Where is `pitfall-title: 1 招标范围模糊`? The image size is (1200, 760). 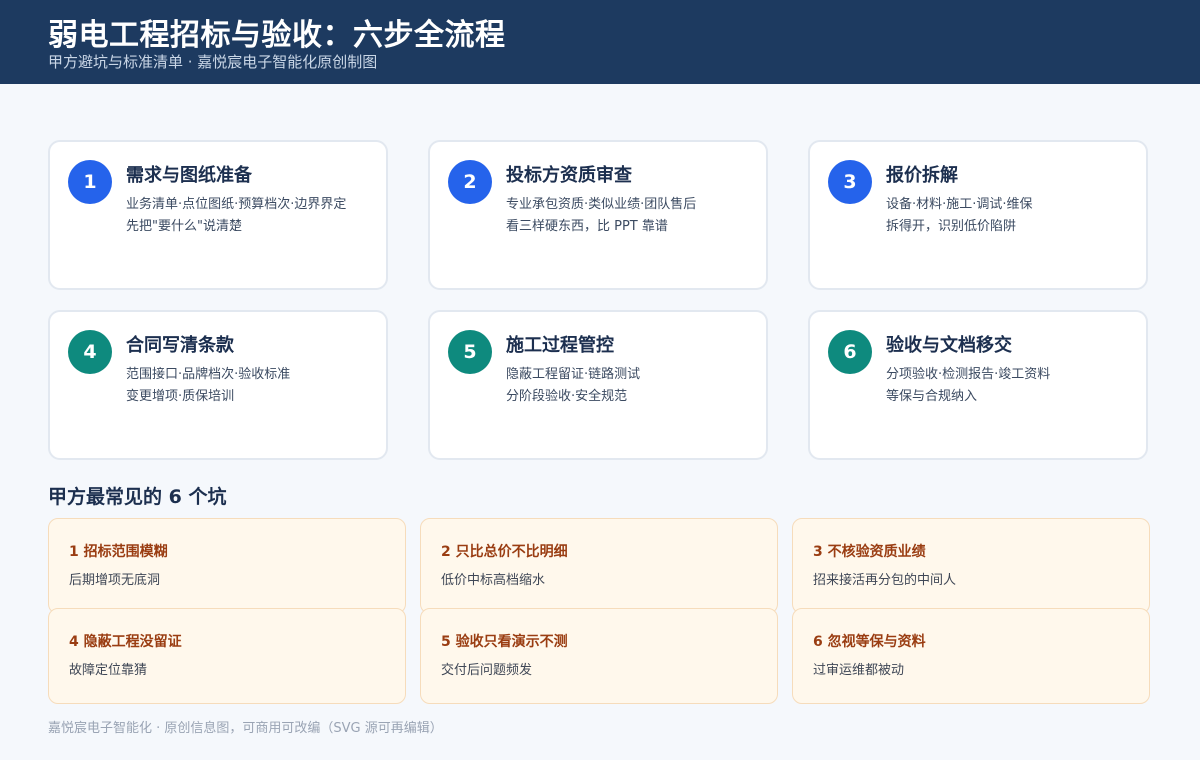
pitfall-title: 1 招标范围模糊 is located at coordinates (118, 552).